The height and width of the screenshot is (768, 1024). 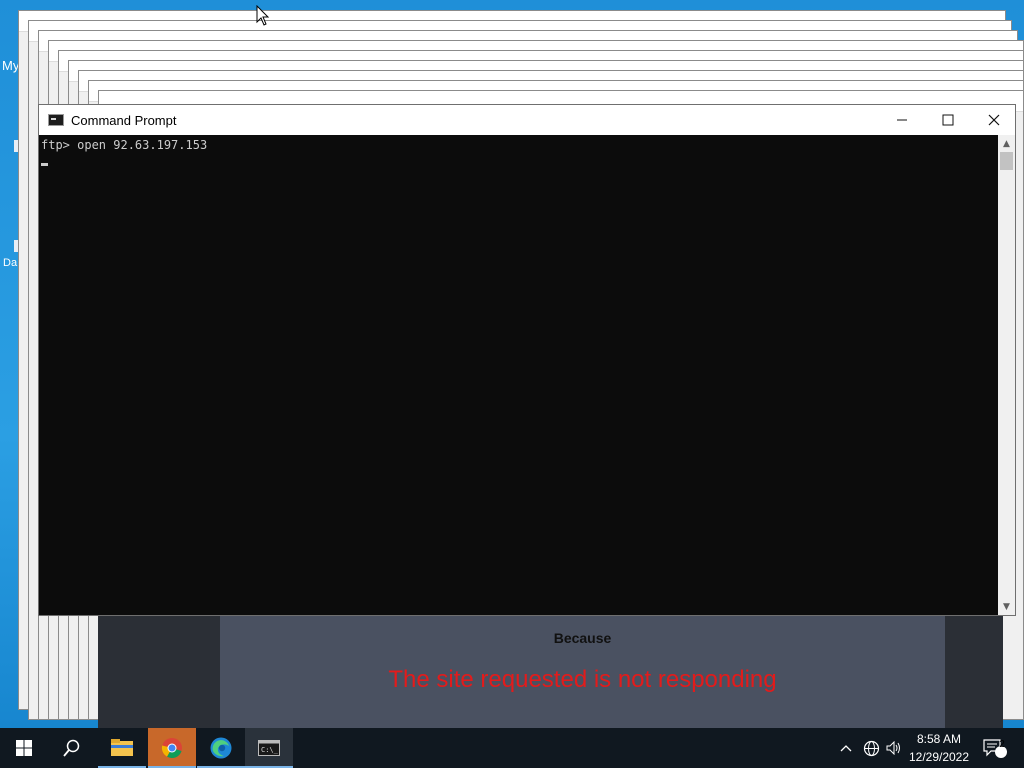 I want to click on close-icon, so click(x=994, y=120).